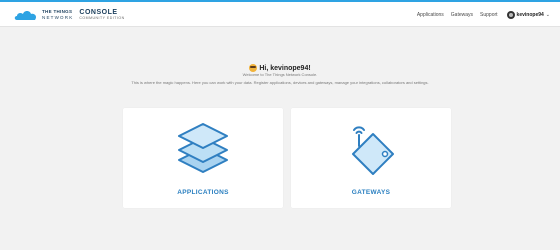  I want to click on gateways-card: GATEWAYS, so click(371, 158).